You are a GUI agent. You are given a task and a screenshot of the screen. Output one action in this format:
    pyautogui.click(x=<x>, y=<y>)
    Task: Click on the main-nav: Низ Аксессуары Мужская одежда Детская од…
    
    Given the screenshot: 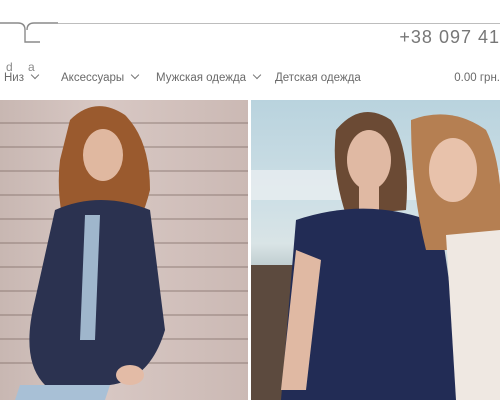 What is the action you would take?
    pyautogui.click(x=250, y=81)
    